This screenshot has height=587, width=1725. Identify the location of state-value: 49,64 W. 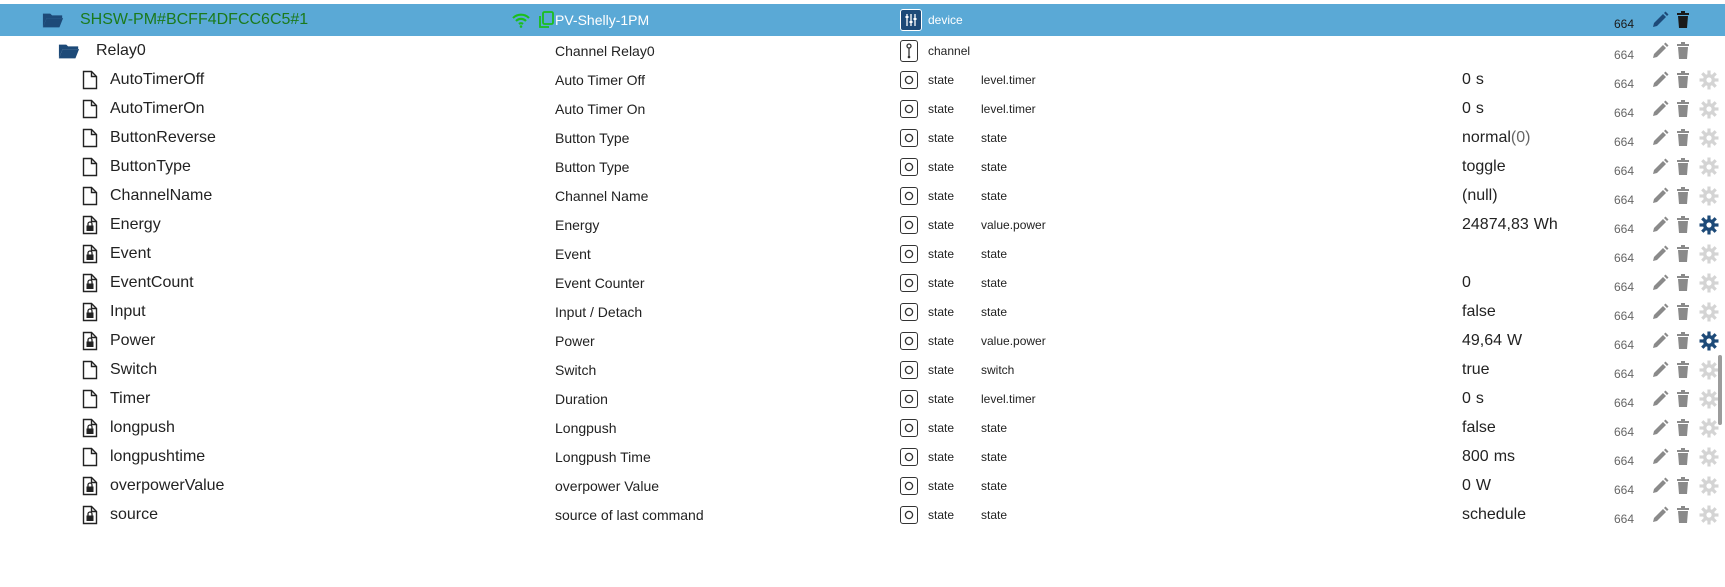
(1492, 340).